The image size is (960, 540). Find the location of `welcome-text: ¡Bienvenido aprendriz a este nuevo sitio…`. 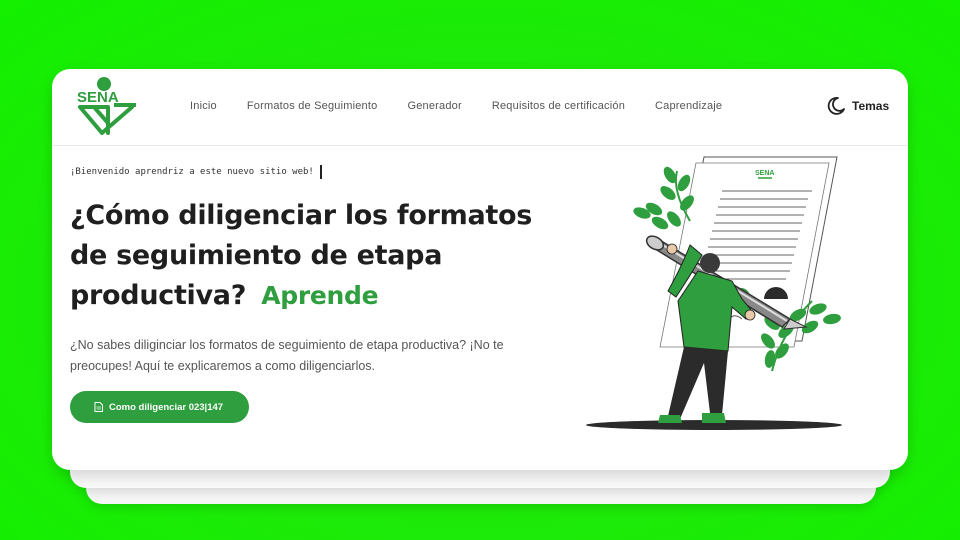

welcome-text: ¡Bienvenido aprendriz a este nuevo sitio… is located at coordinates (192, 172).